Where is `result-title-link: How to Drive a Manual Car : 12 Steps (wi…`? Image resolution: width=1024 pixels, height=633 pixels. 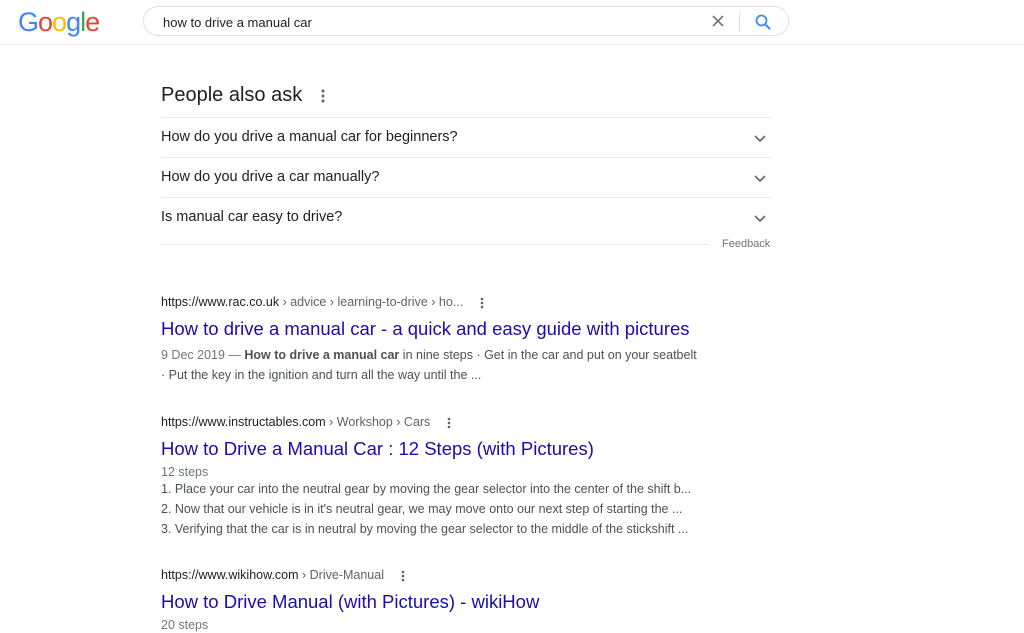
result-title-link: How to Drive a Manual Car : 12 Steps (wi… is located at coordinates (461, 449).